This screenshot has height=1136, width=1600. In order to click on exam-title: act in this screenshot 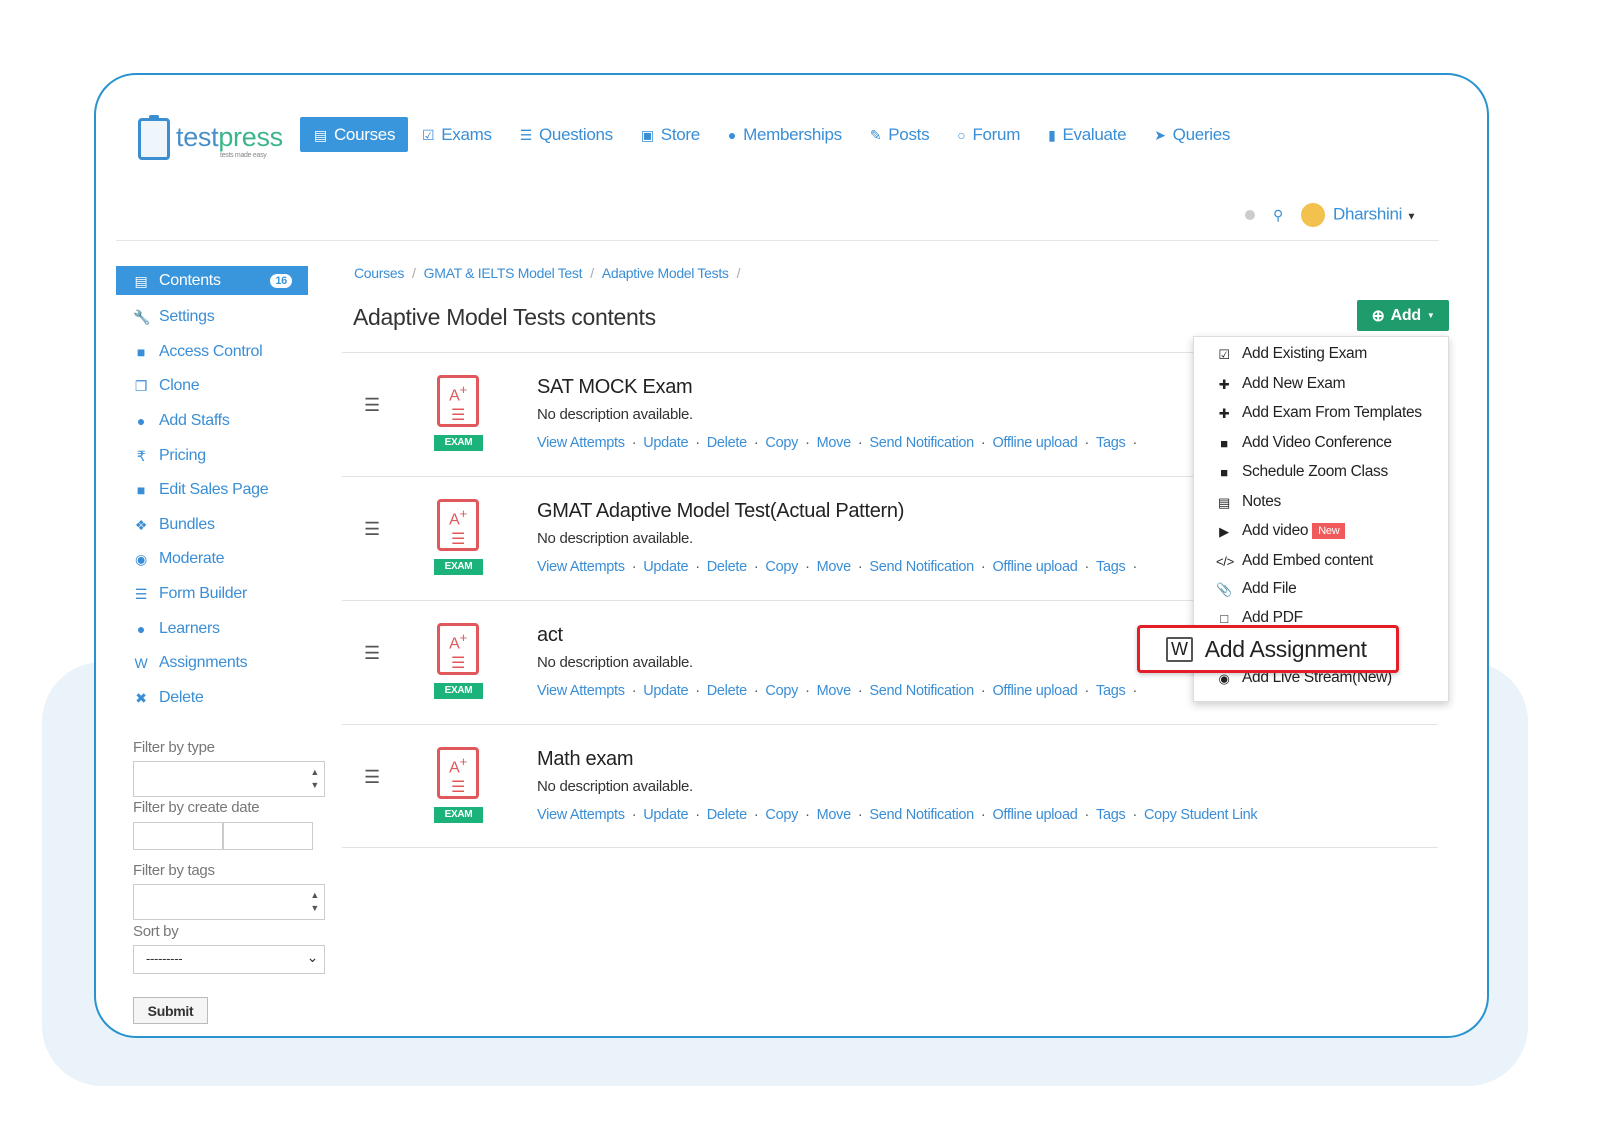, I will do `click(550, 635)`.